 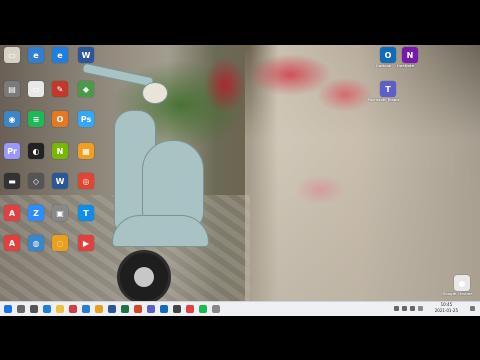 I want to click on app-icon-11-glyph-icon: O, so click(x=60, y=119).